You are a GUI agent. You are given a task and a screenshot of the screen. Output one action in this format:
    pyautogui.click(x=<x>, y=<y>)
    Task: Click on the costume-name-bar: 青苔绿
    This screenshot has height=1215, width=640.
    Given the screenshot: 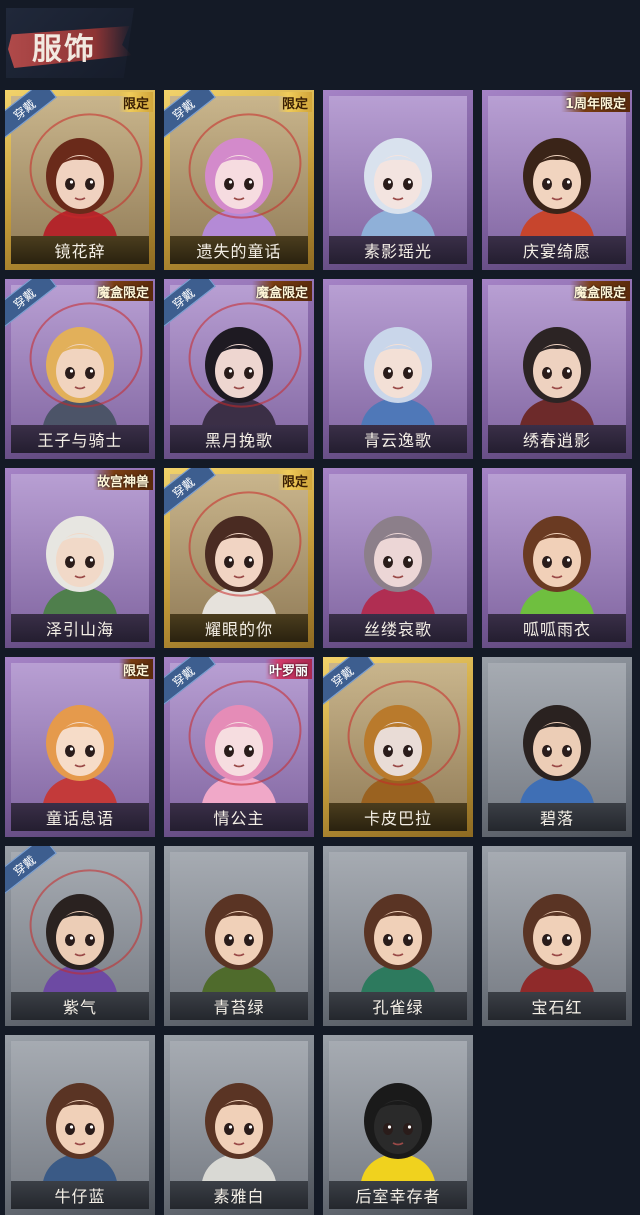 What is the action you would take?
    pyautogui.click(x=239, y=1006)
    